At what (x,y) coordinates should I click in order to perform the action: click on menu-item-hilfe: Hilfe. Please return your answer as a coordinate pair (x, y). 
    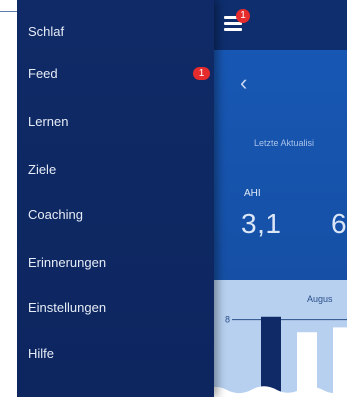
    Looking at the image, I should click on (118, 354).